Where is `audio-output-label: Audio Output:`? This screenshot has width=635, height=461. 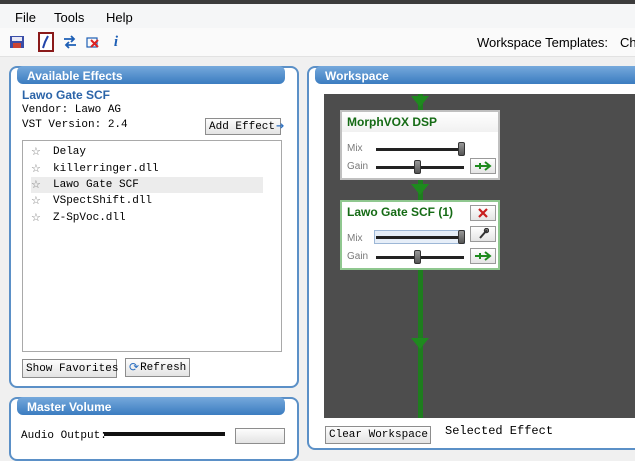
audio-output-label: Audio Output: is located at coordinates (64, 436).